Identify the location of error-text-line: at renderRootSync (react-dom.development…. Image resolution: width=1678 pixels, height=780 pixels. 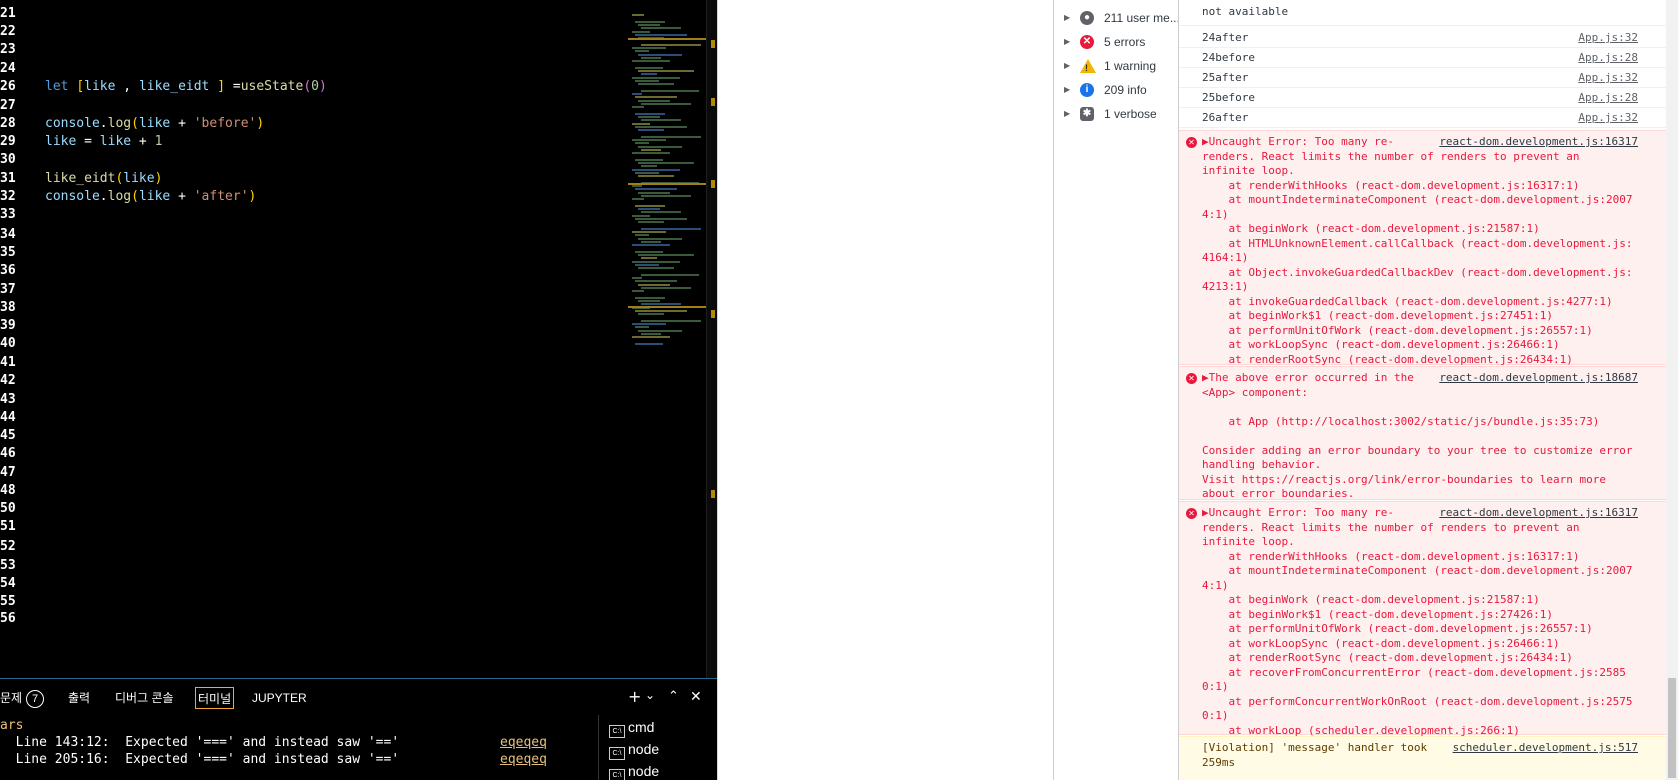
(1387, 359).